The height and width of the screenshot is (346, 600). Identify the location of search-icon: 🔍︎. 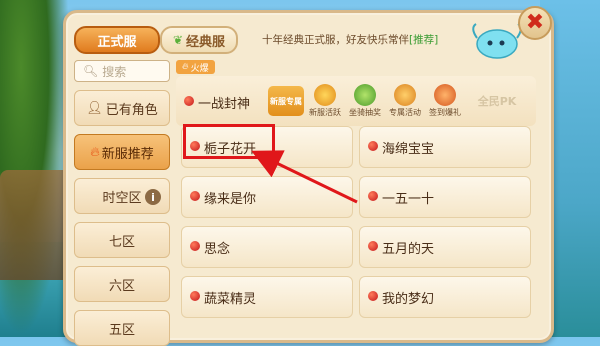
(91, 71).